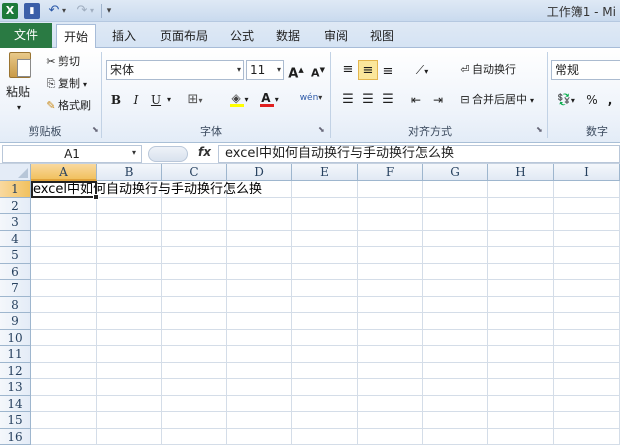 The image size is (620, 445). Describe the element at coordinates (136, 100) in the screenshot. I see `italic-button: I` at that location.